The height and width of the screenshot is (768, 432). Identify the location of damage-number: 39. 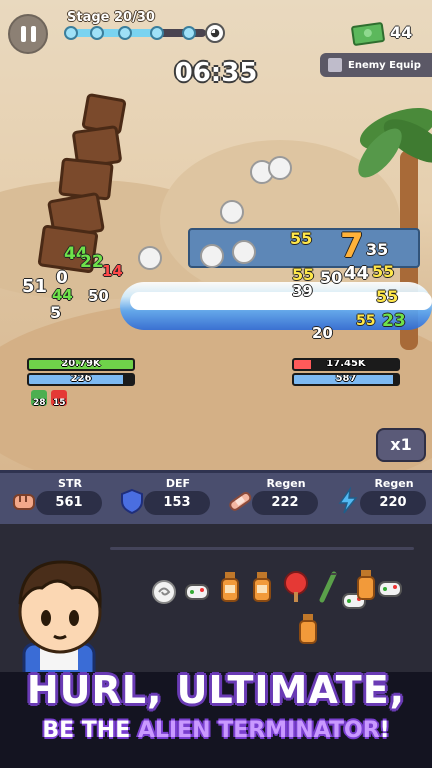
(302, 291).